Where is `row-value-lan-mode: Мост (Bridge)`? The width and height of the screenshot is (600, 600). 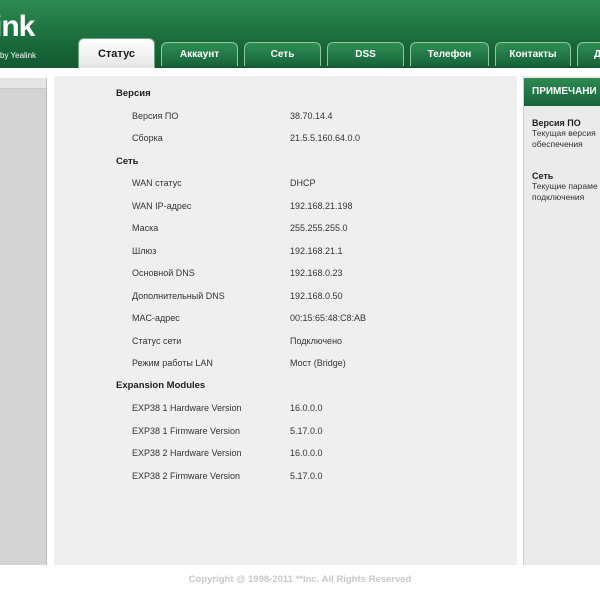 row-value-lan-mode: Мост (Bridge) is located at coordinates (318, 363).